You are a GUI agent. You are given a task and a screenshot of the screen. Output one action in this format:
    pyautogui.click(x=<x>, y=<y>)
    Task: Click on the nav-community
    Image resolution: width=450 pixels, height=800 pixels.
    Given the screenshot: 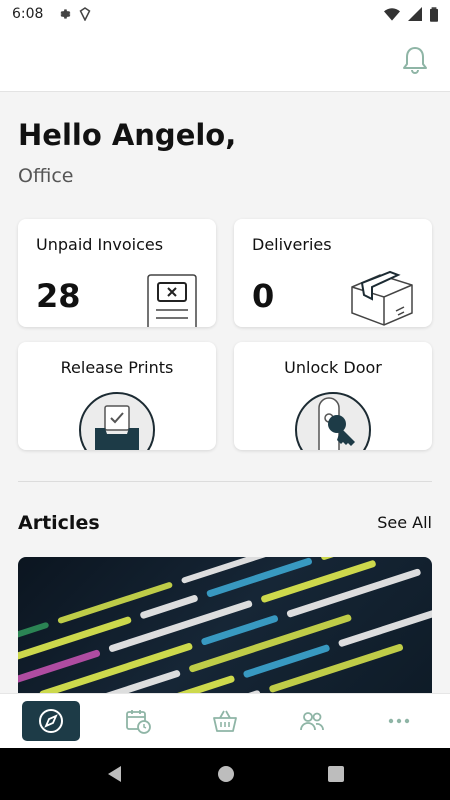 What is the action you would take?
    pyautogui.click(x=312, y=721)
    